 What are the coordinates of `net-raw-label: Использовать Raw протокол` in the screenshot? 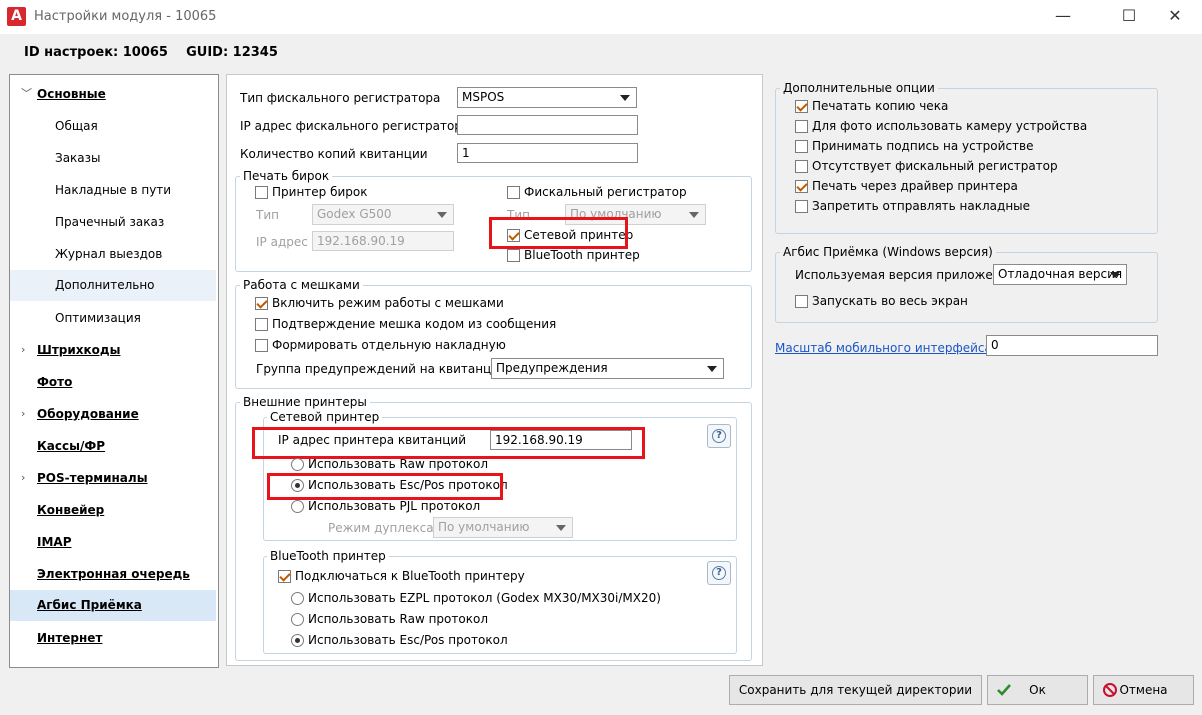 It's located at (398, 464).